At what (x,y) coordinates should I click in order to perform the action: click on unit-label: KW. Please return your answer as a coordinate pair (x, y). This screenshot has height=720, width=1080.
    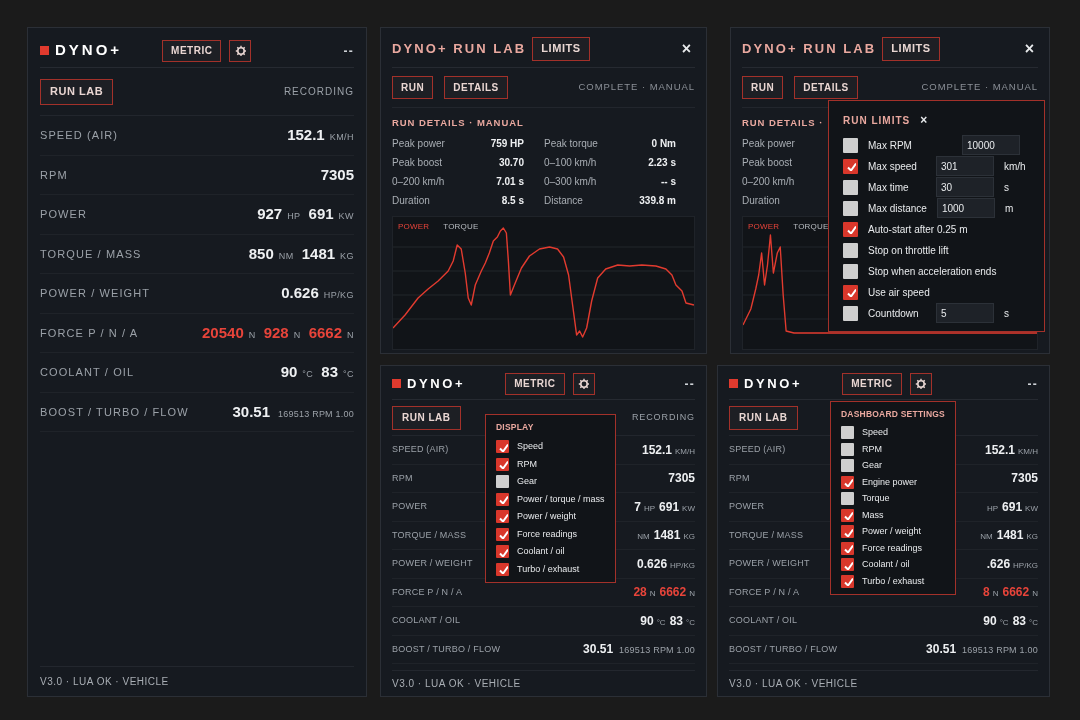
    Looking at the image, I should click on (346, 216).